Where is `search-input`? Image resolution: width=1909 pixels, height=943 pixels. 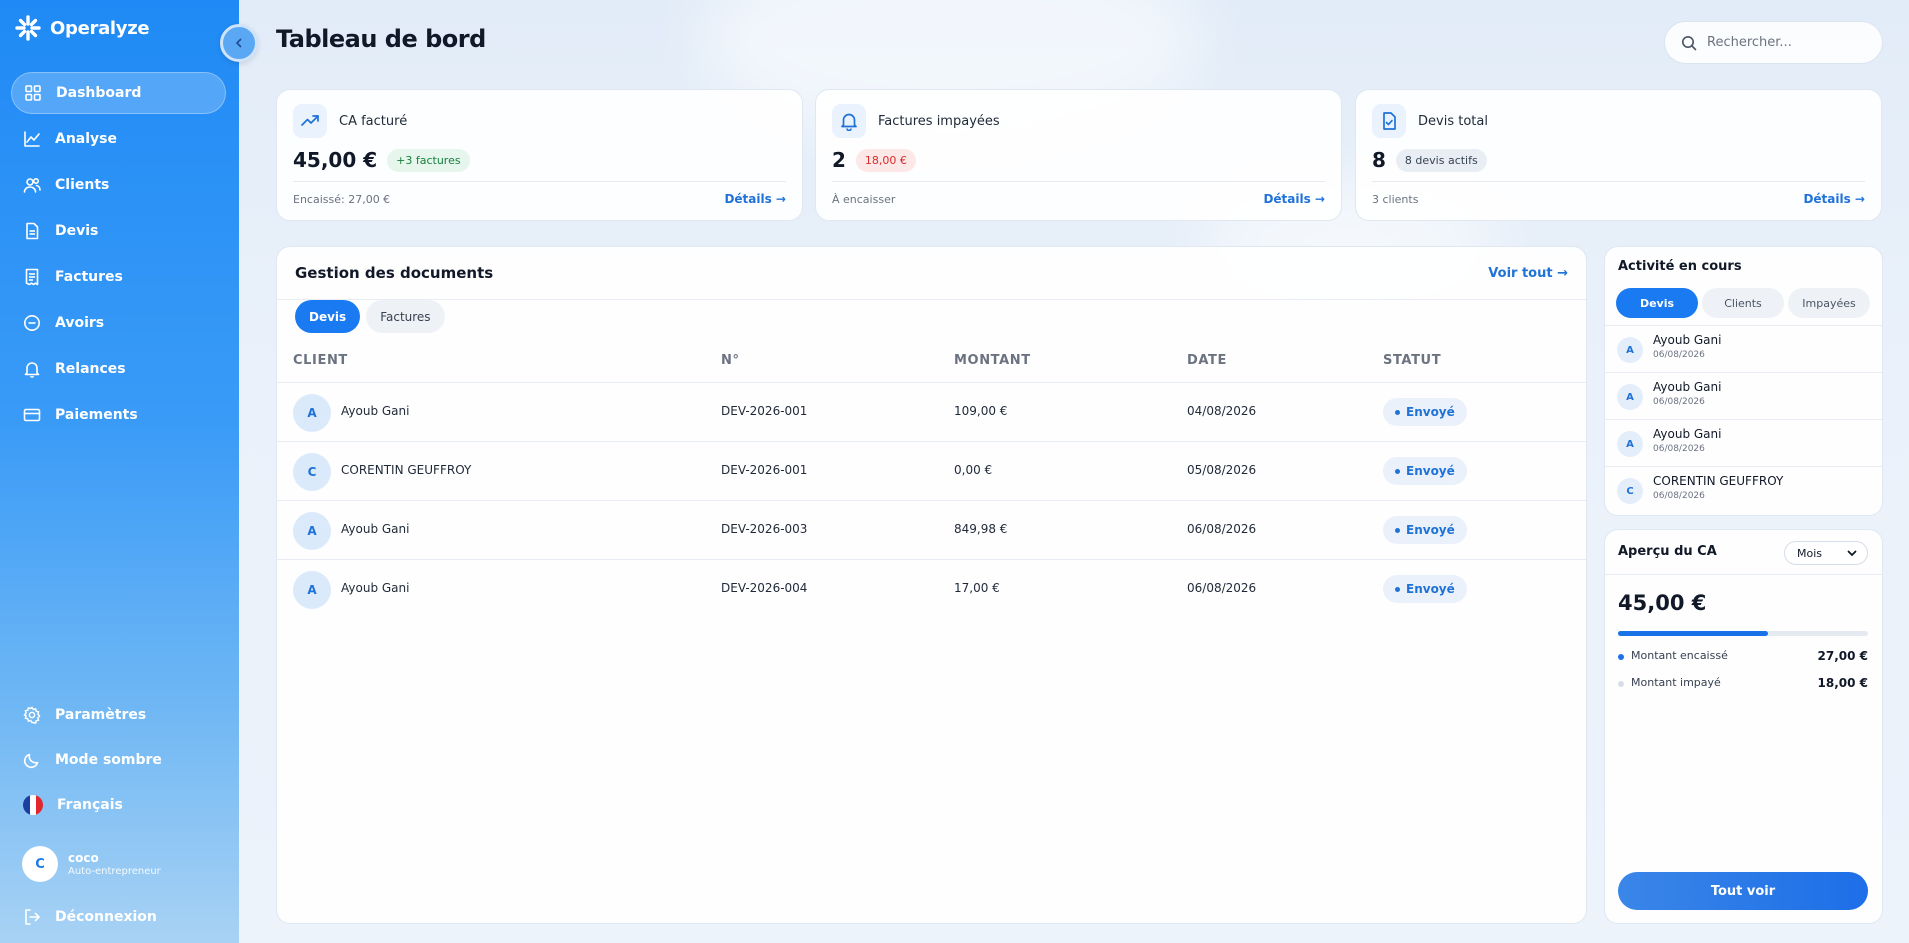
search-input is located at coordinates (1782, 42).